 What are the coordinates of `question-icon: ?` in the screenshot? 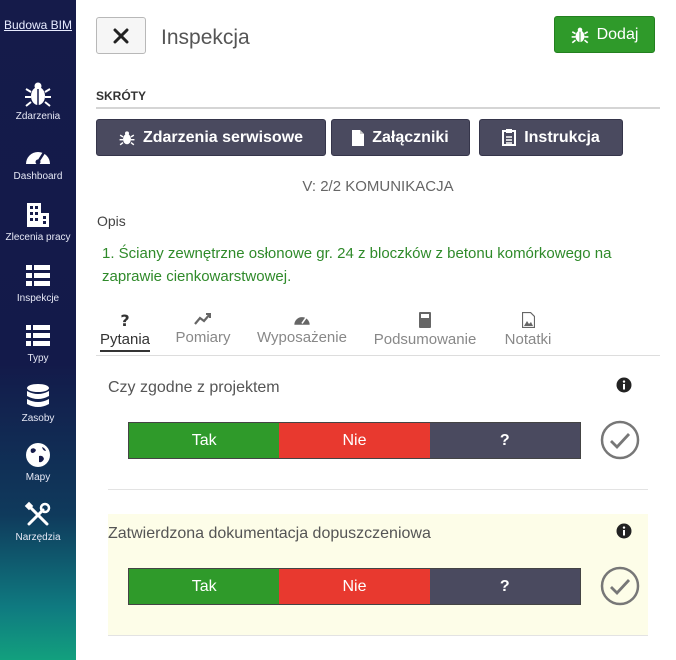 It's located at (124, 320).